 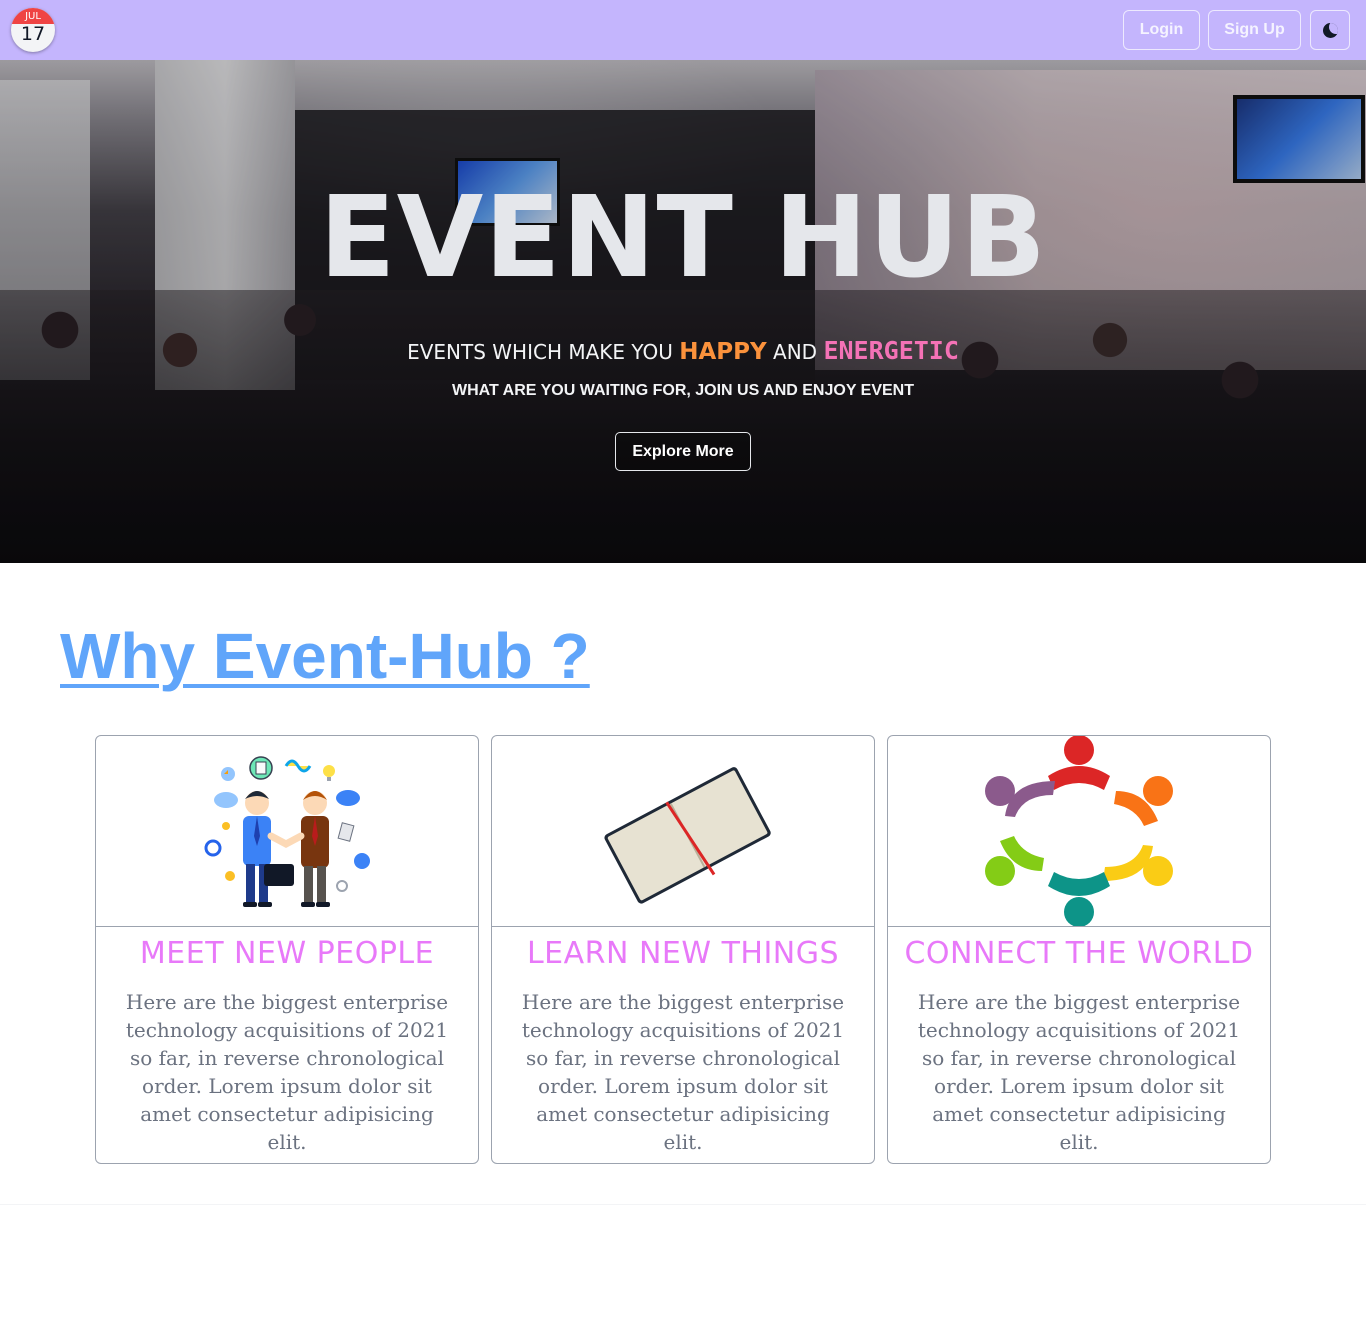 What do you see at coordinates (1079, 953) in the screenshot?
I see `card-title: CONNECT THE WORLD` at bounding box center [1079, 953].